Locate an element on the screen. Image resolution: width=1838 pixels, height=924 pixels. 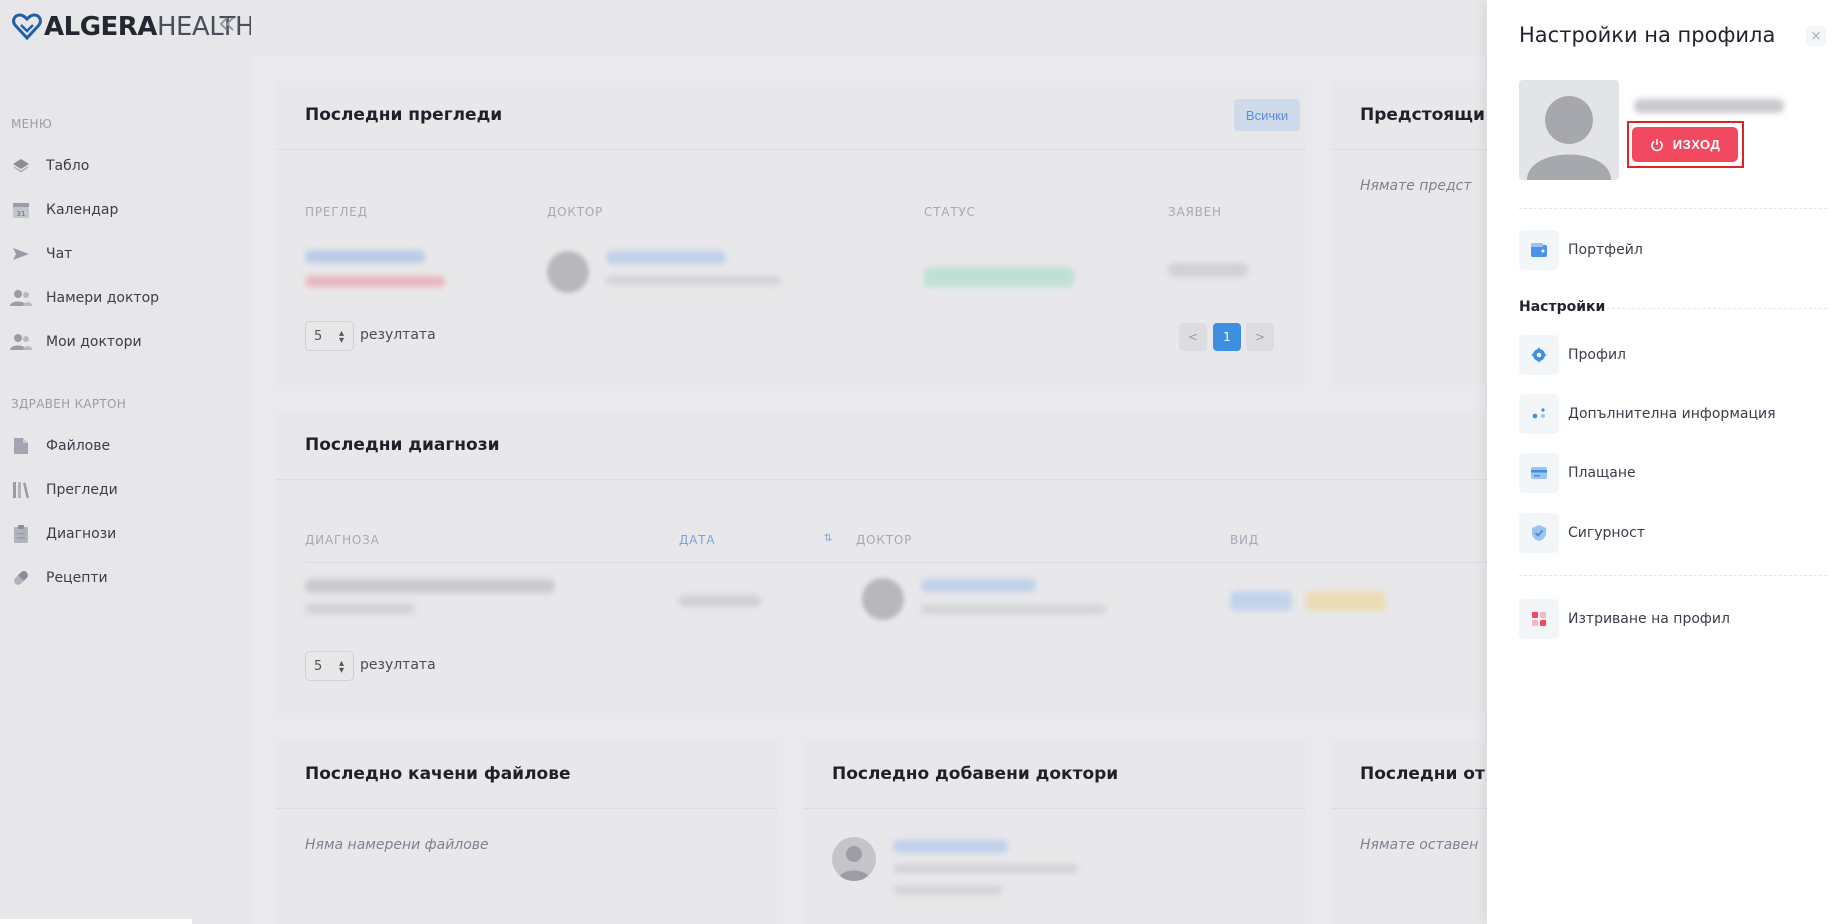
pill-icon is located at coordinates (21, 578).